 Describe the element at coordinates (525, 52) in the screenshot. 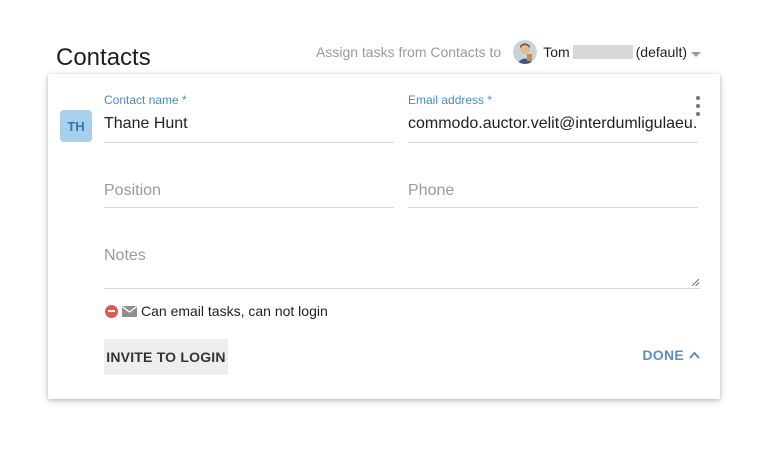

I see `avatar` at that location.